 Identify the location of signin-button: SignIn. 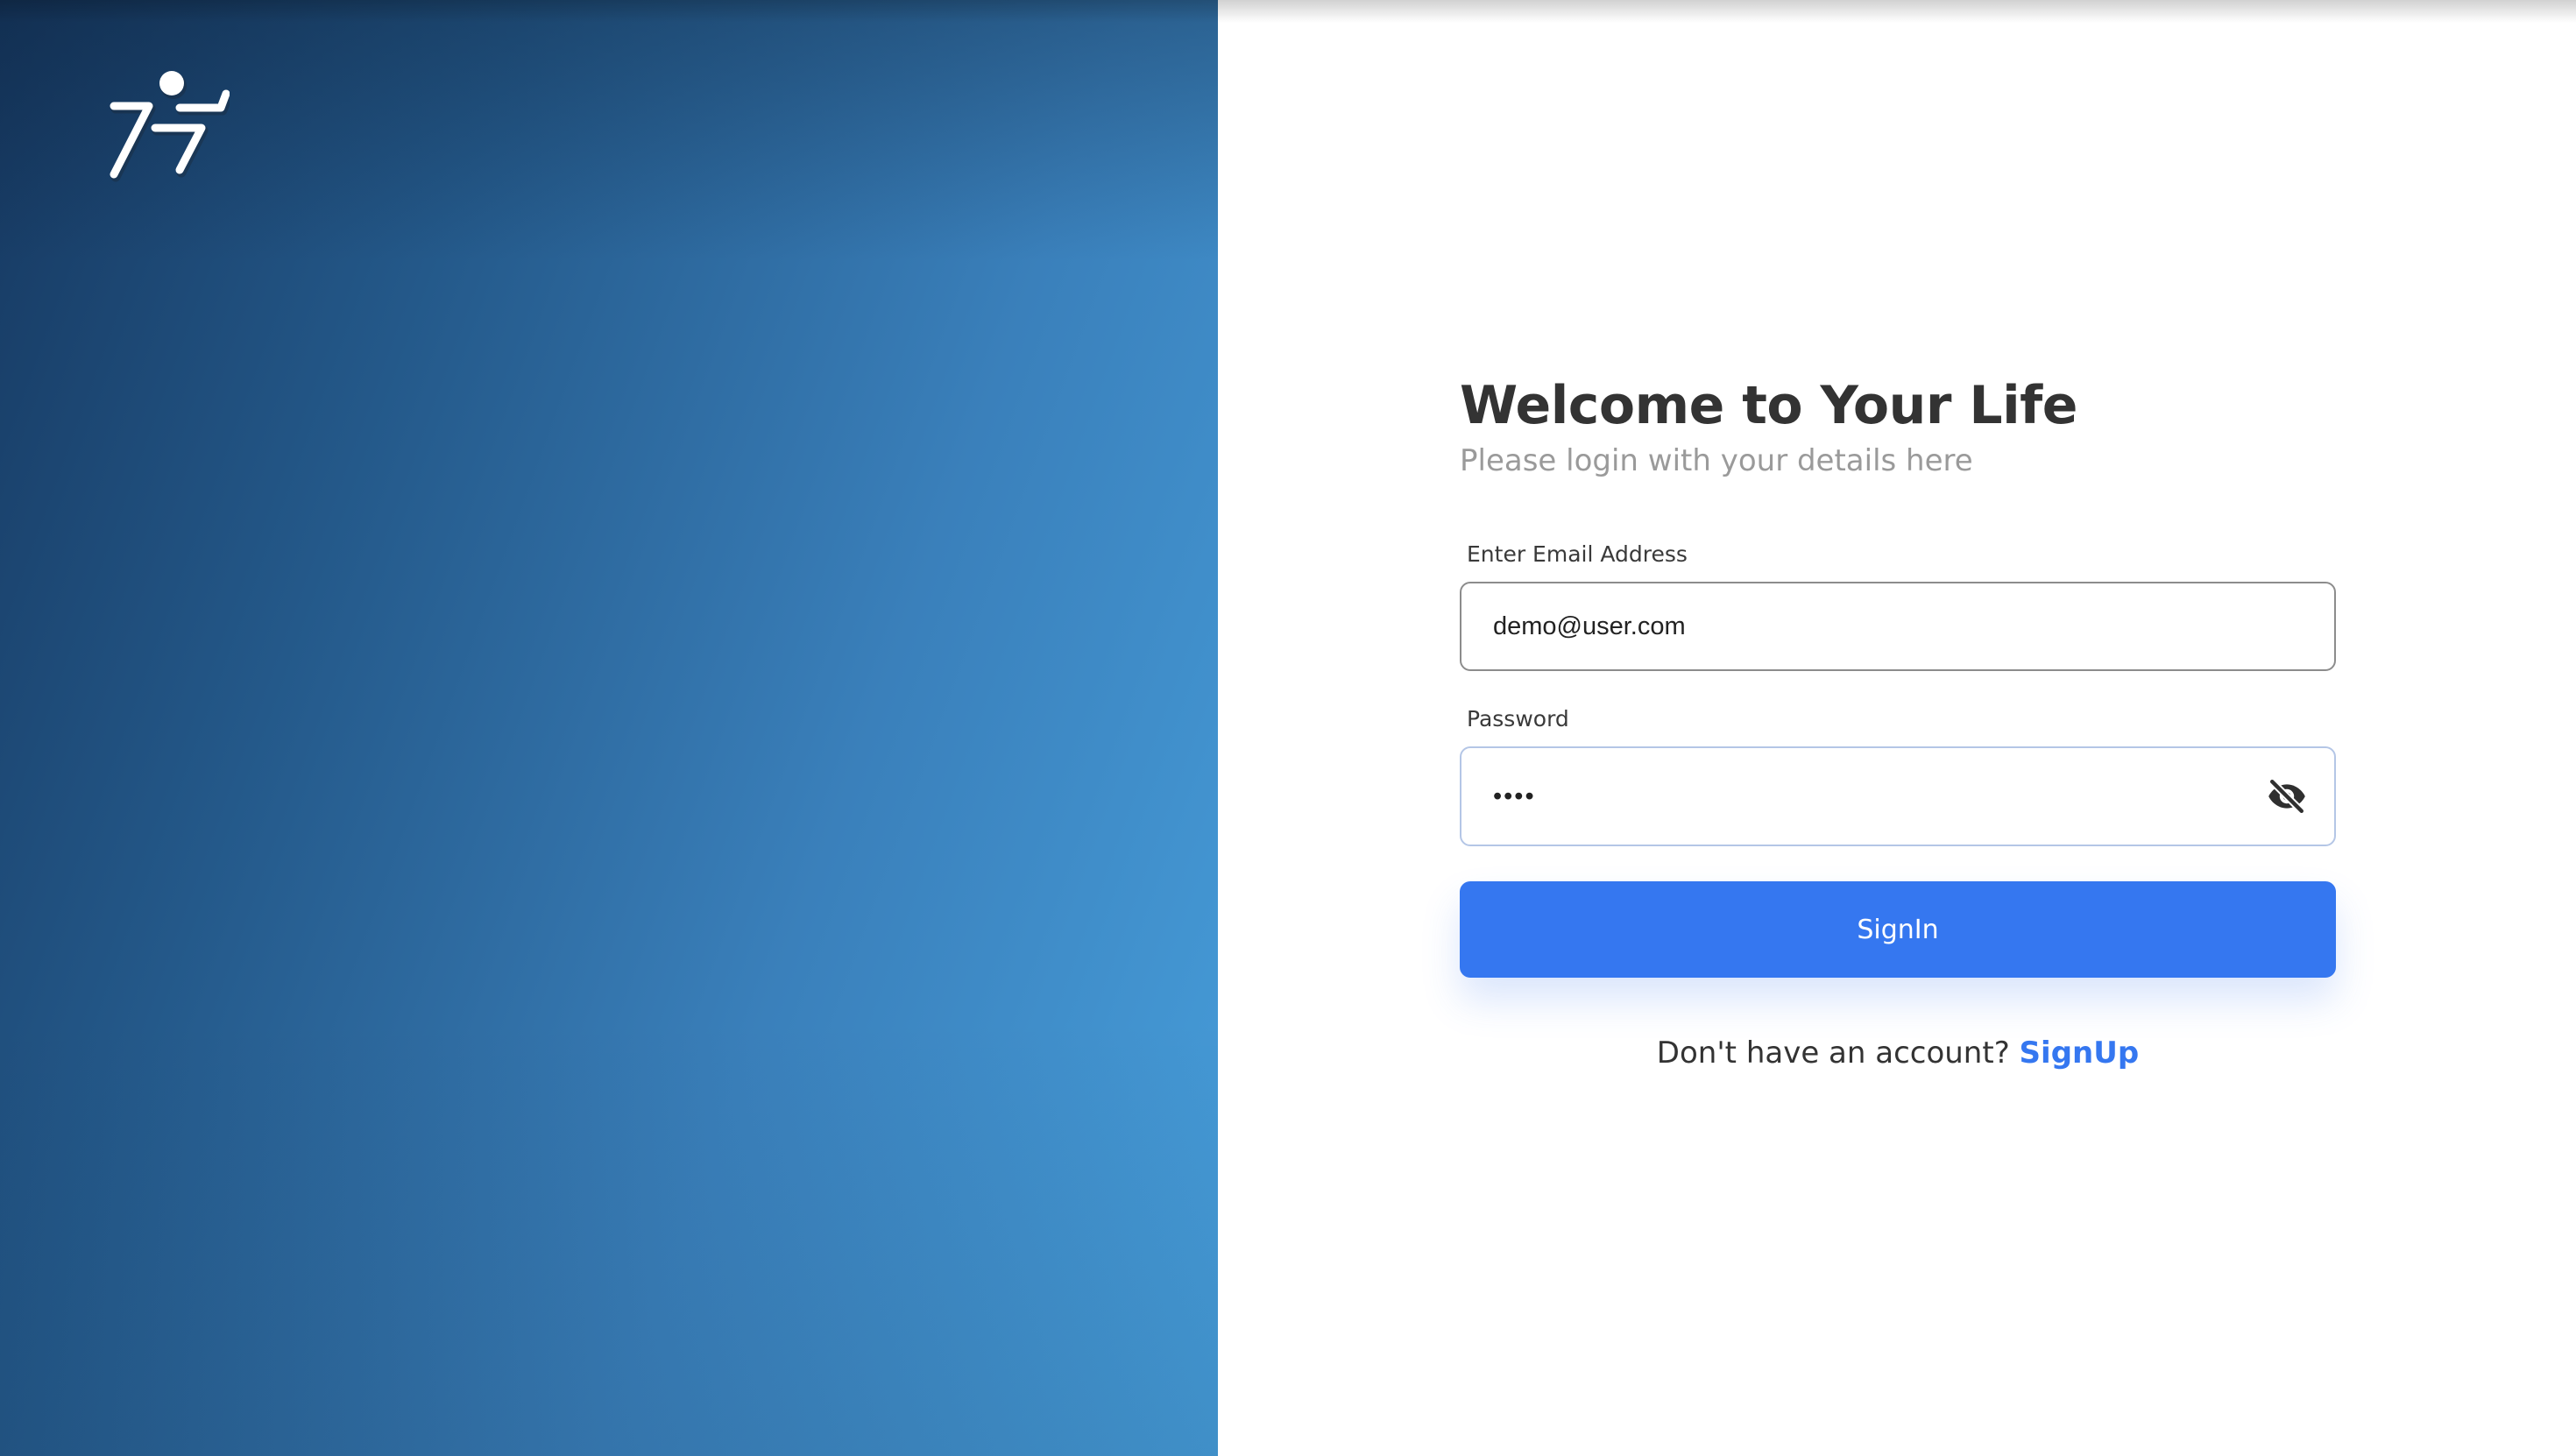
(1898, 929).